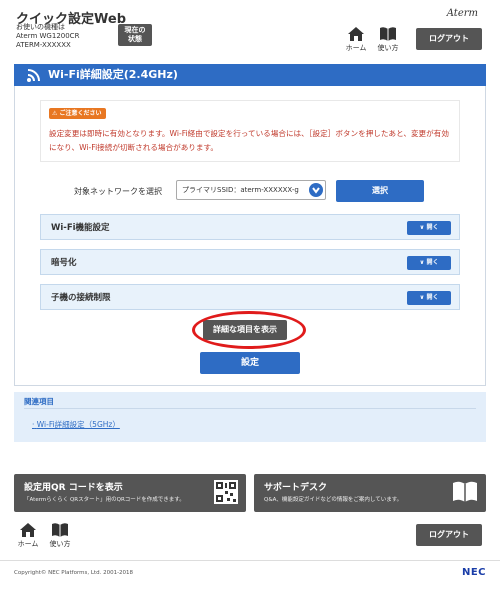  I want to click on logout-button: ログアウト, so click(449, 39).